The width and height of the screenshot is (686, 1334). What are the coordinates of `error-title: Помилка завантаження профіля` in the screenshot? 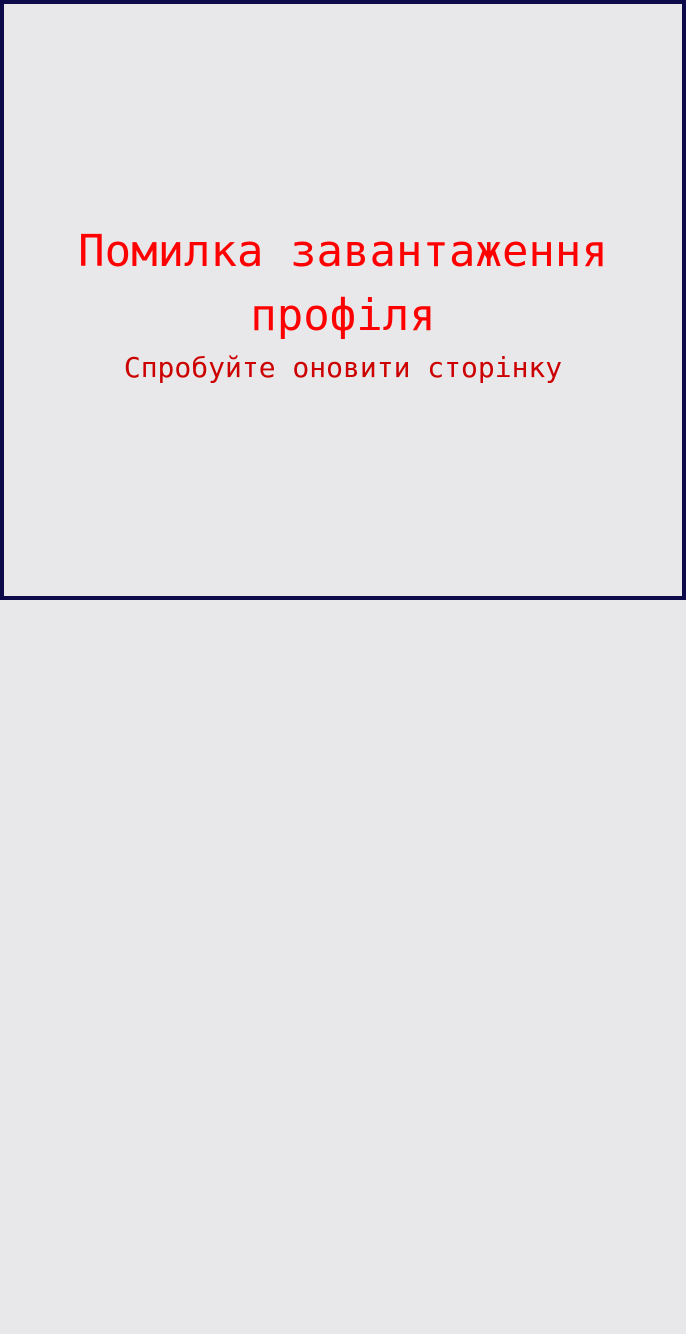 It's located at (343, 283).